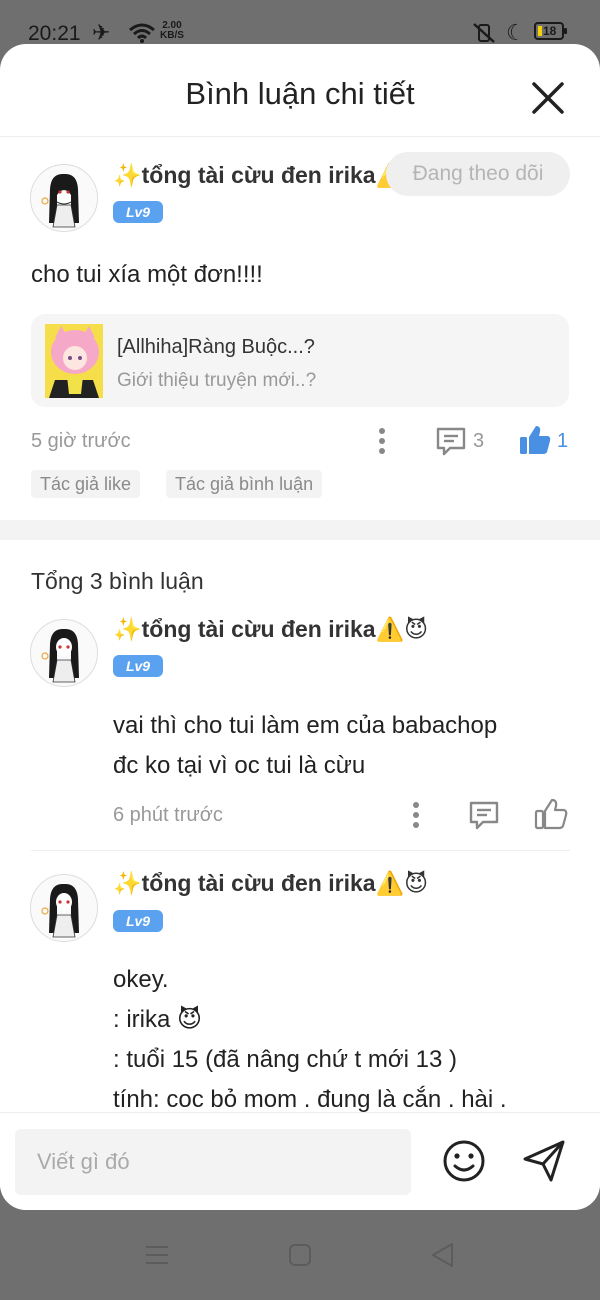 The width and height of the screenshot is (600, 1300). What do you see at coordinates (117, 581) in the screenshot?
I see `total-comments-label: Tổng 3 bình luận` at bounding box center [117, 581].